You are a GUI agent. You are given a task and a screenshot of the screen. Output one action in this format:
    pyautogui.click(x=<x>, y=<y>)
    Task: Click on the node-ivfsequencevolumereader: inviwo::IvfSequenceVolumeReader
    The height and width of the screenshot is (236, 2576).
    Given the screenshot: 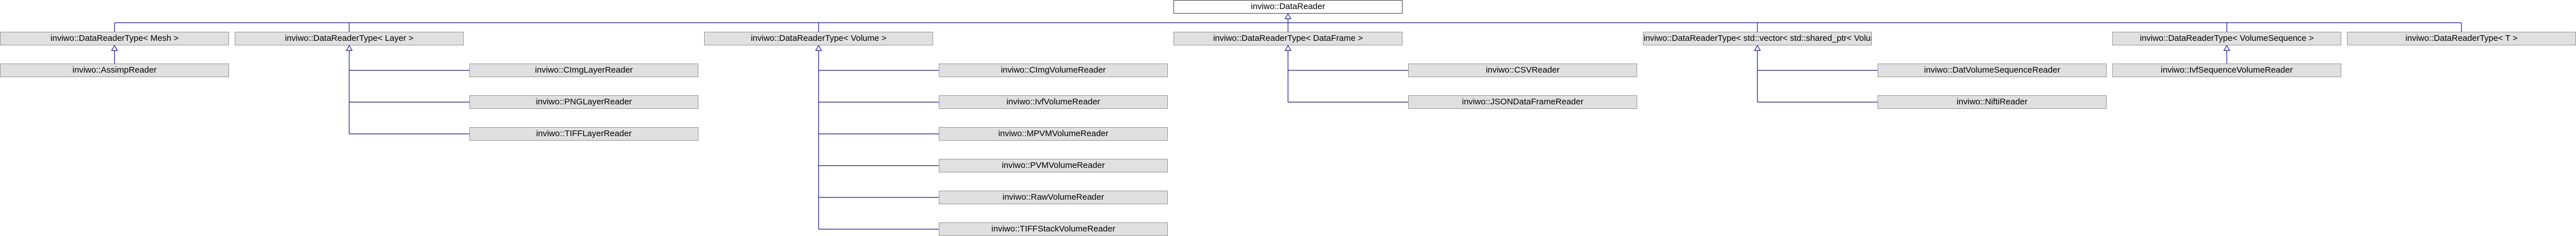 What is the action you would take?
    pyautogui.click(x=2226, y=70)
    